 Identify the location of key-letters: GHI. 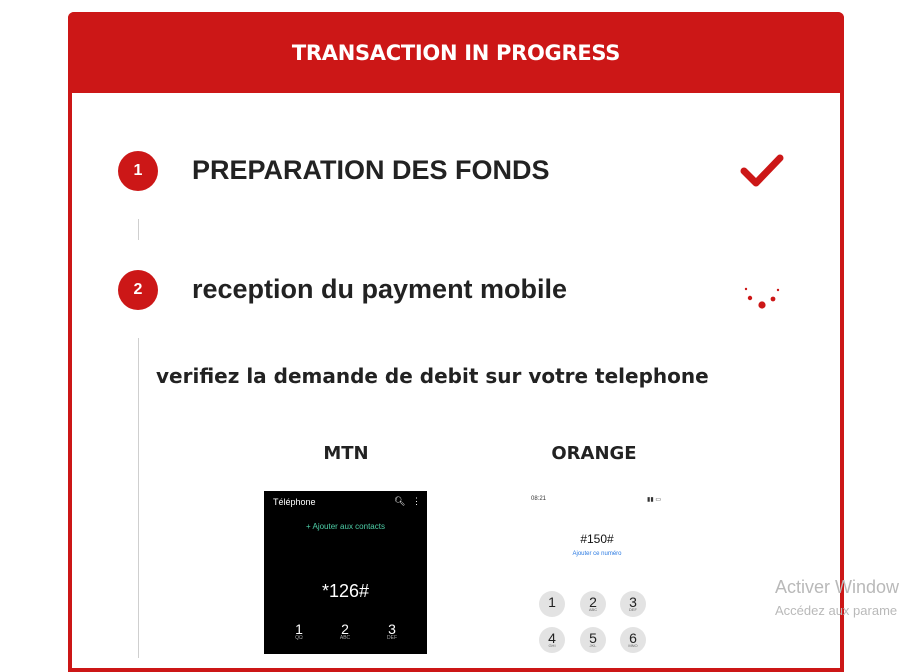
(552, 645).